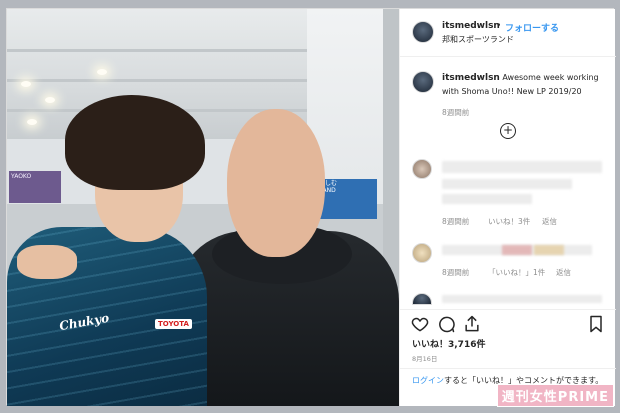  I want to click on person-left-hair, so click(135, 142).